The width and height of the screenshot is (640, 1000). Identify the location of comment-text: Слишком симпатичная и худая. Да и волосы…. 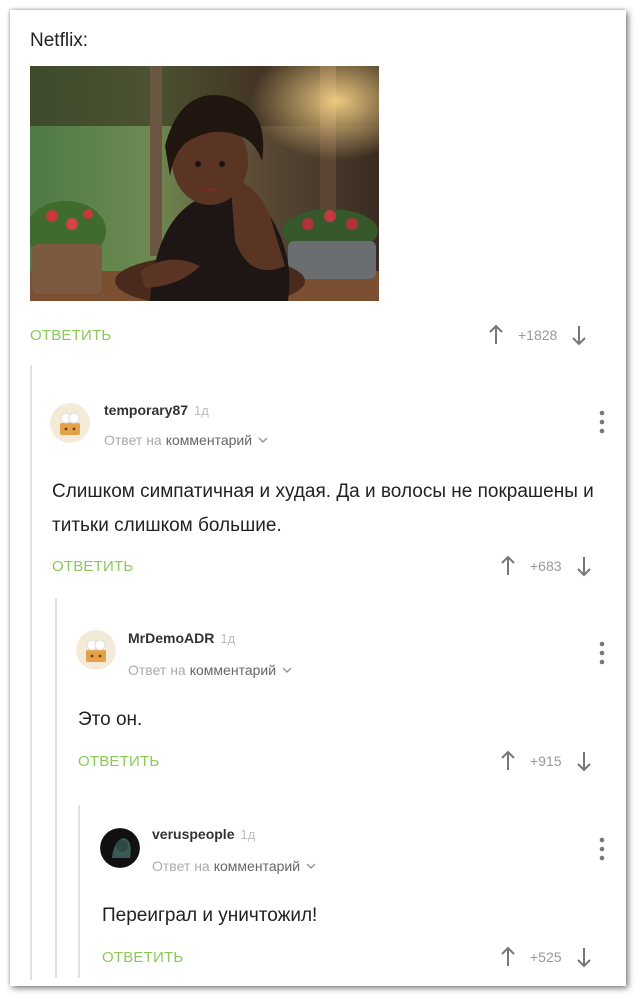
(323, 508).